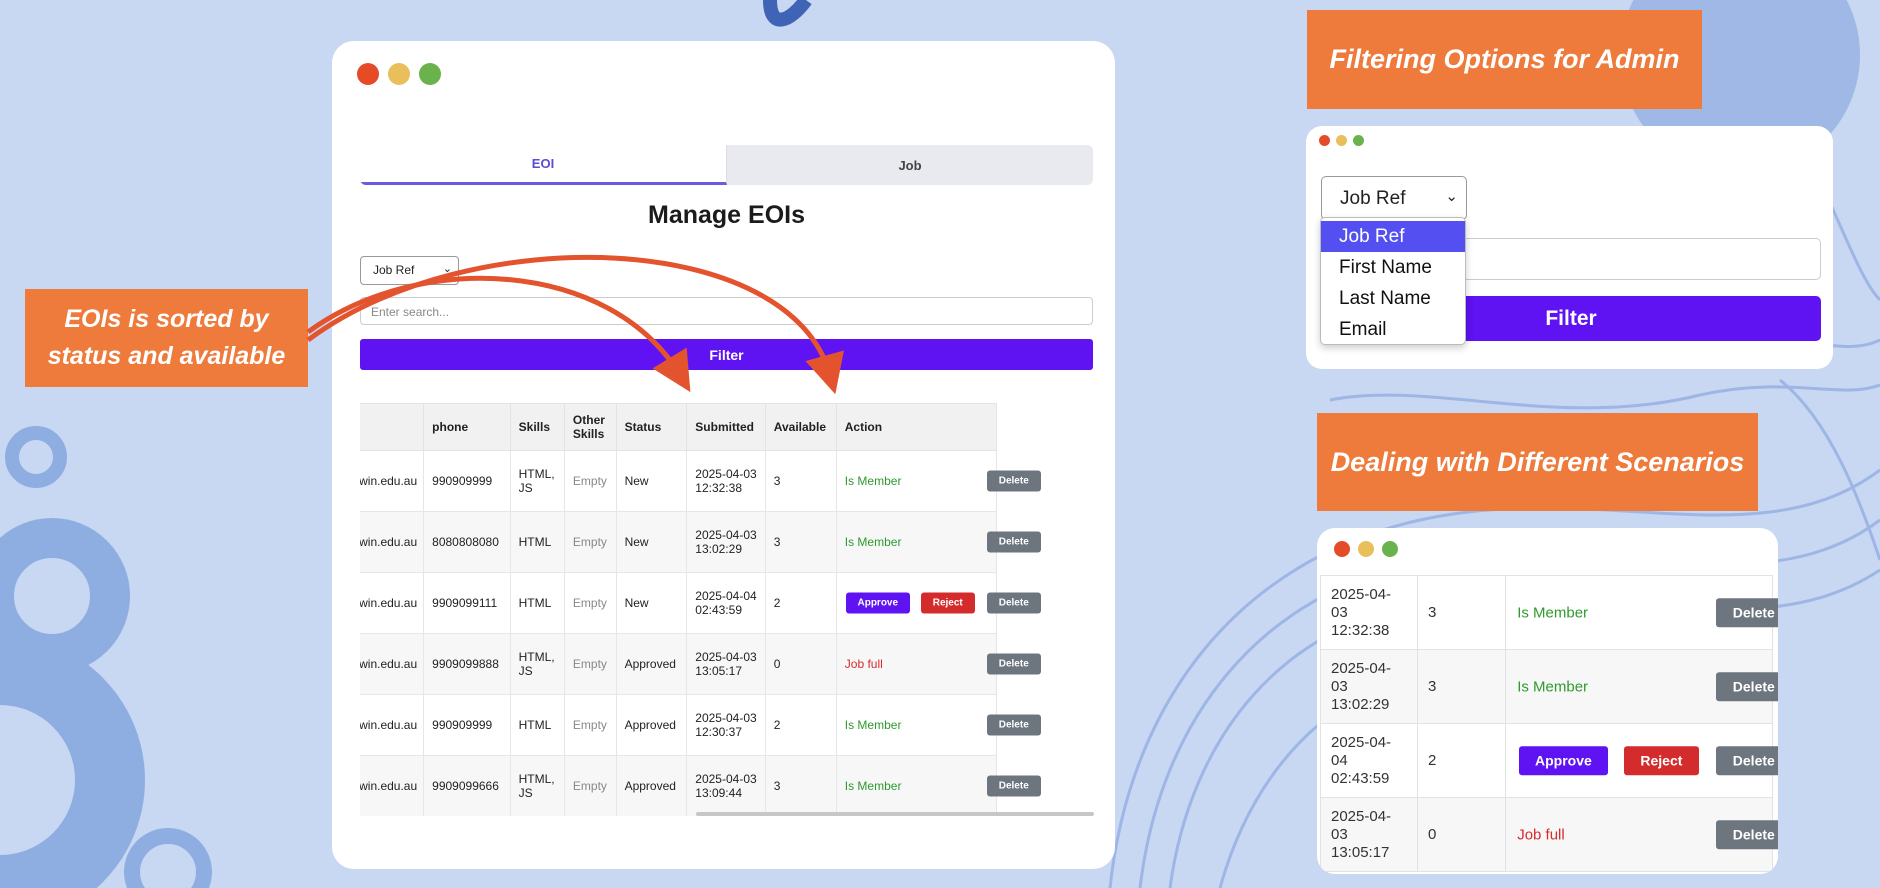  Describe the element at coordinates (498, 334) in the screenshot. I see `arrow-to-status` at that location.